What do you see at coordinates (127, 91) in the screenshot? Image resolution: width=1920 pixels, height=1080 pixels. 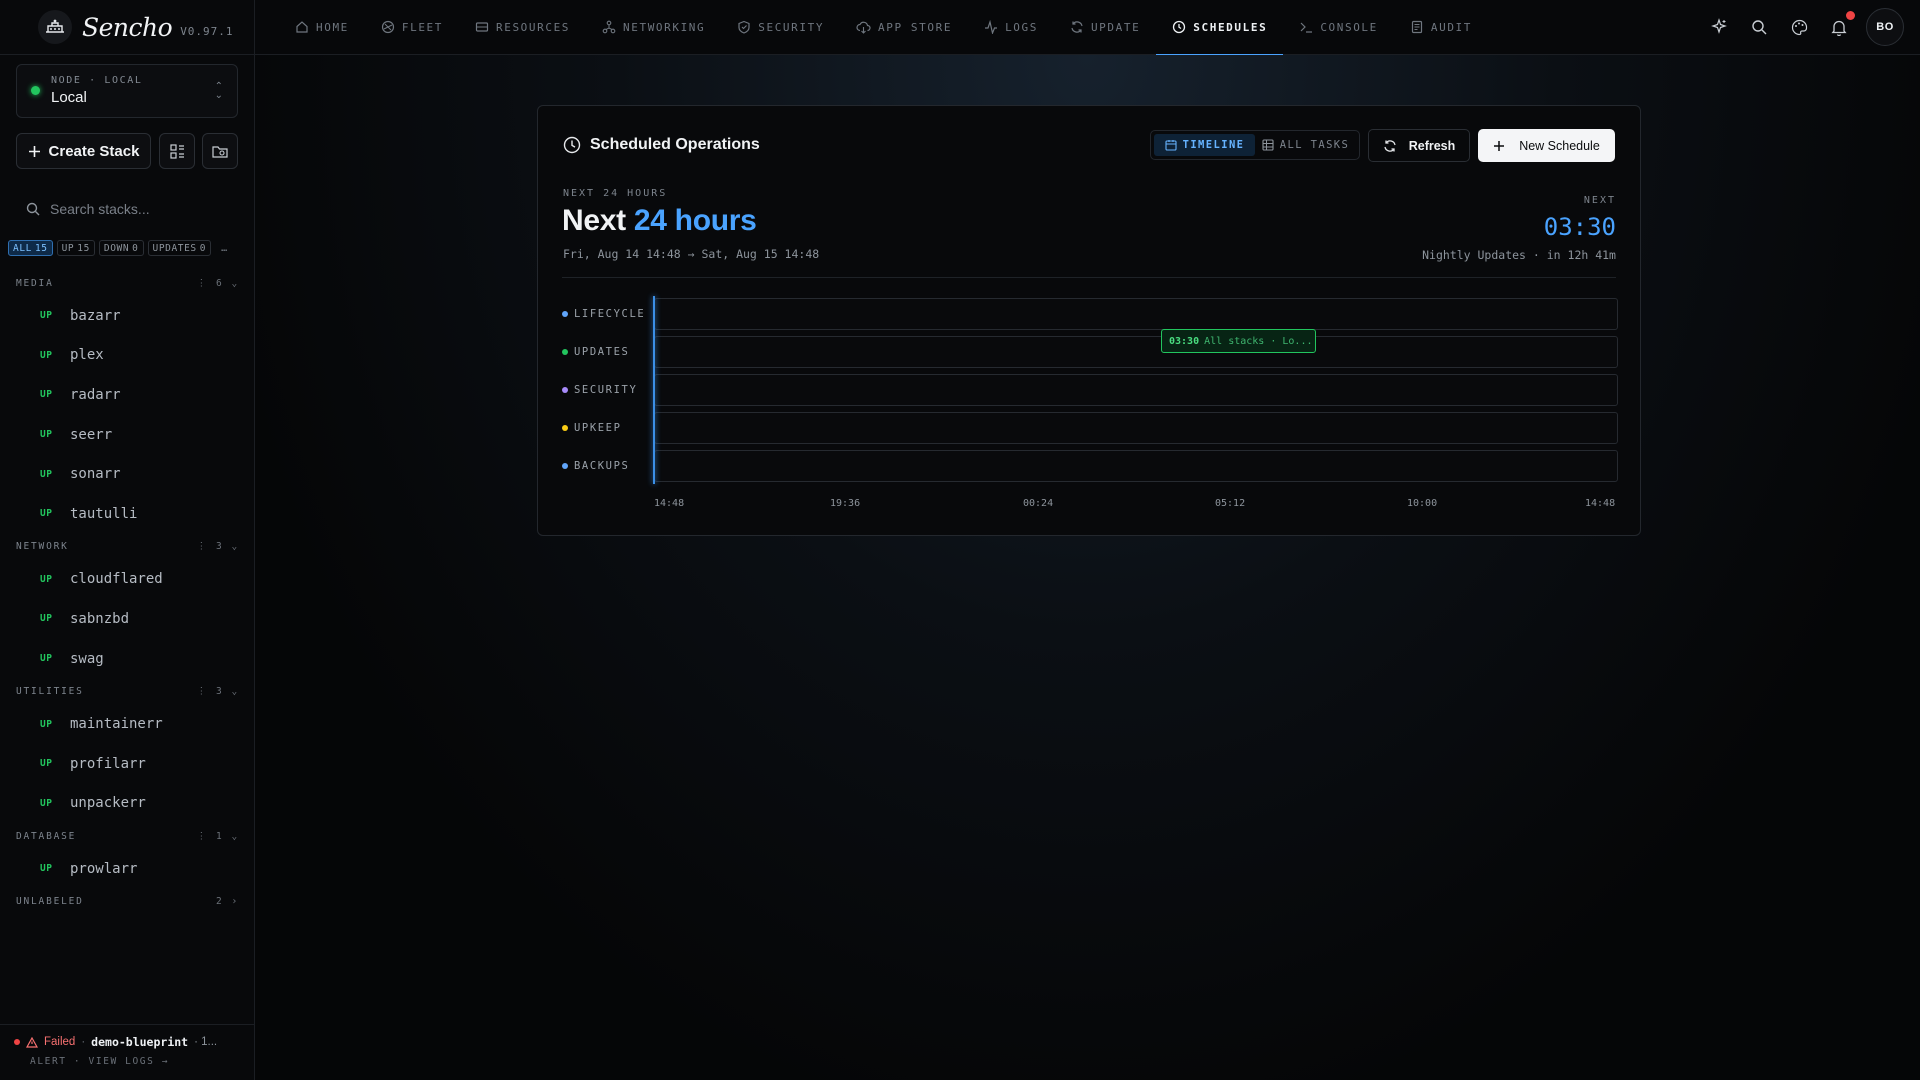 I see `node-selector: NODE · LOCAL Local ⌃ ⌄` at bounding box center [127, 91].